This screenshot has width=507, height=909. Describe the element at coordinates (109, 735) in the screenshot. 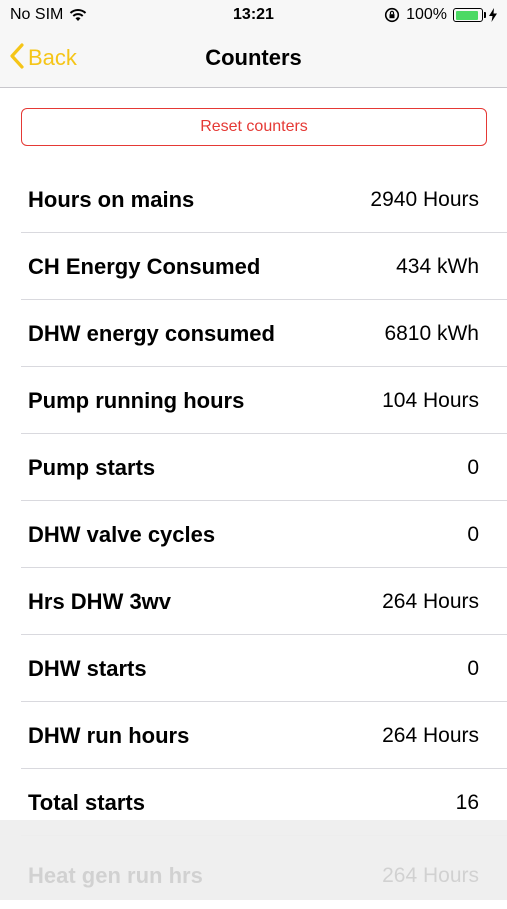

I see `counter-label: DHW run hours` at that location.